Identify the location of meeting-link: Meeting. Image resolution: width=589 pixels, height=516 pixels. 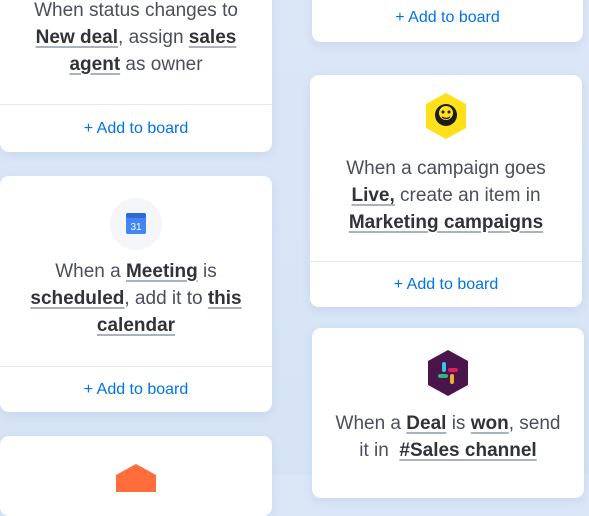
(162, 271).